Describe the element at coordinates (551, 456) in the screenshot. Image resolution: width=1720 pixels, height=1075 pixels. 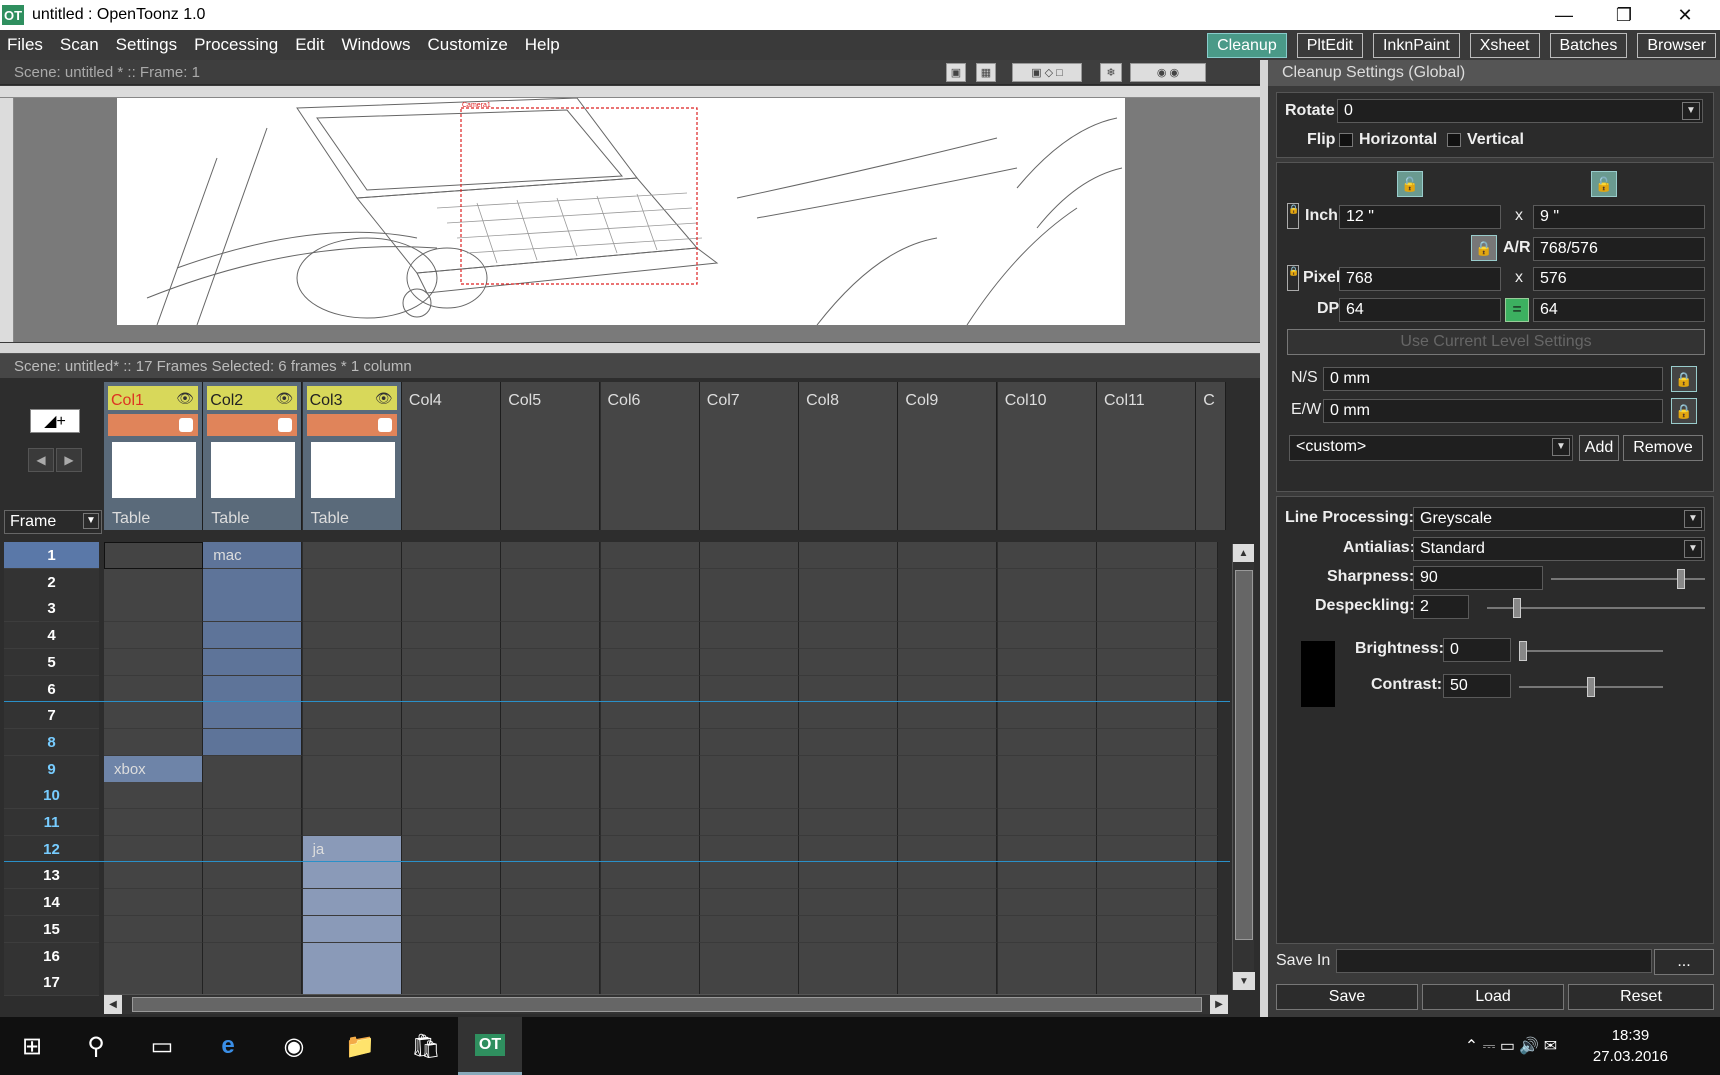
I see `column-header-col5: Col5` at that location.